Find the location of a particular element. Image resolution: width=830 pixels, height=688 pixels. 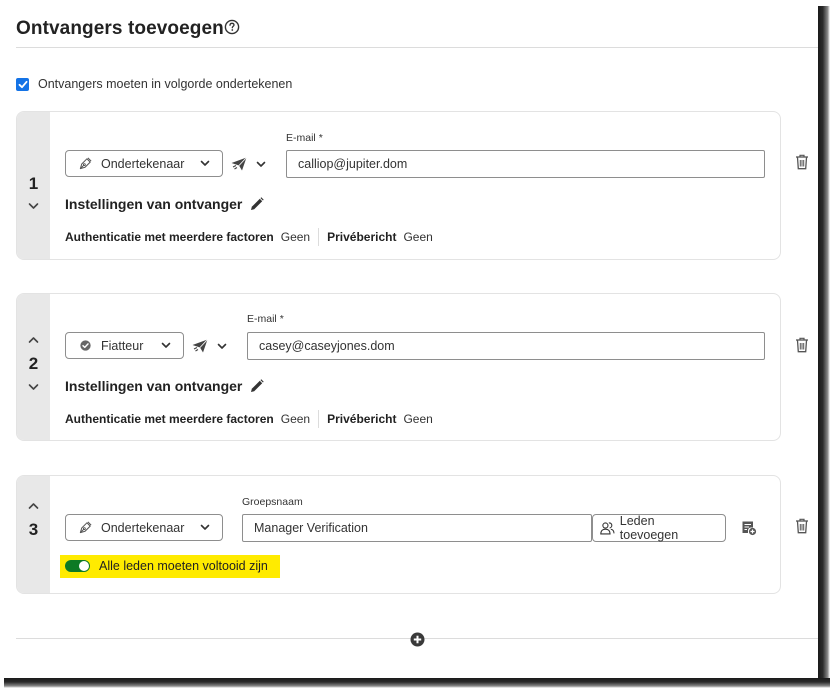

all-members-required-label: Alle leden moeten voltooid zijn is located at coordinates (183, 566).